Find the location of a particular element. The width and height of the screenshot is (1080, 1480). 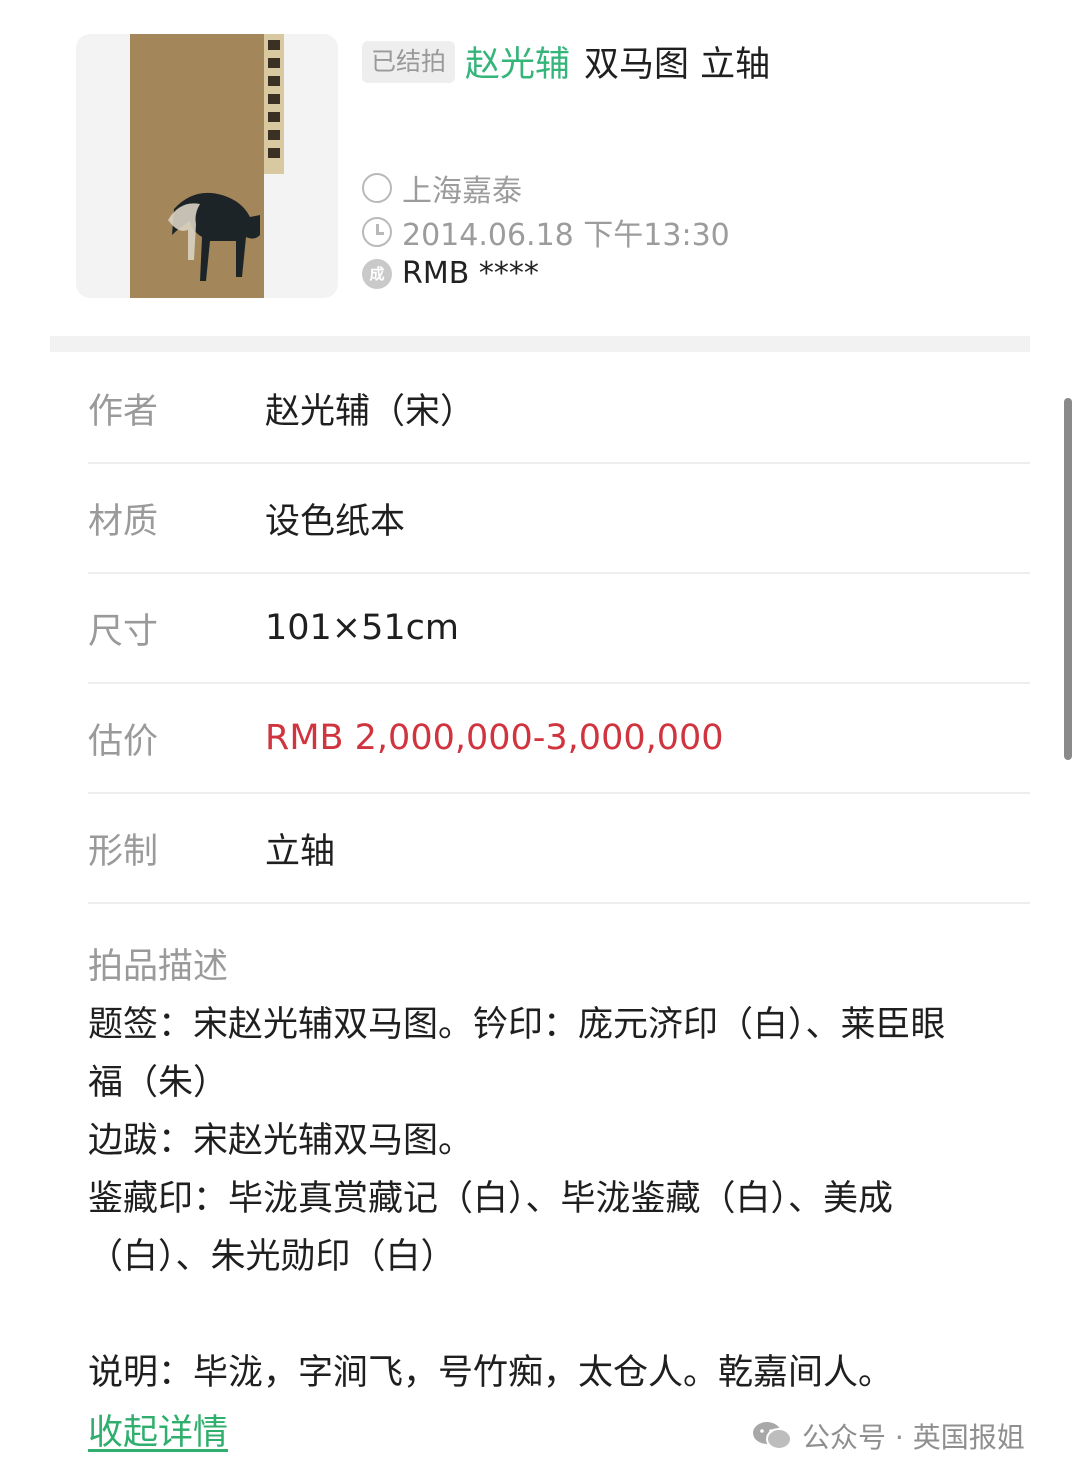

price-coin-icon: 成 is located at coordinates (377, 273).